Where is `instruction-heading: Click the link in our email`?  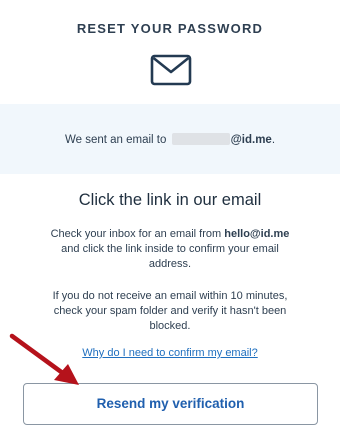
instruction-heading: Click the link in our email is located at coordinates (170, 200).